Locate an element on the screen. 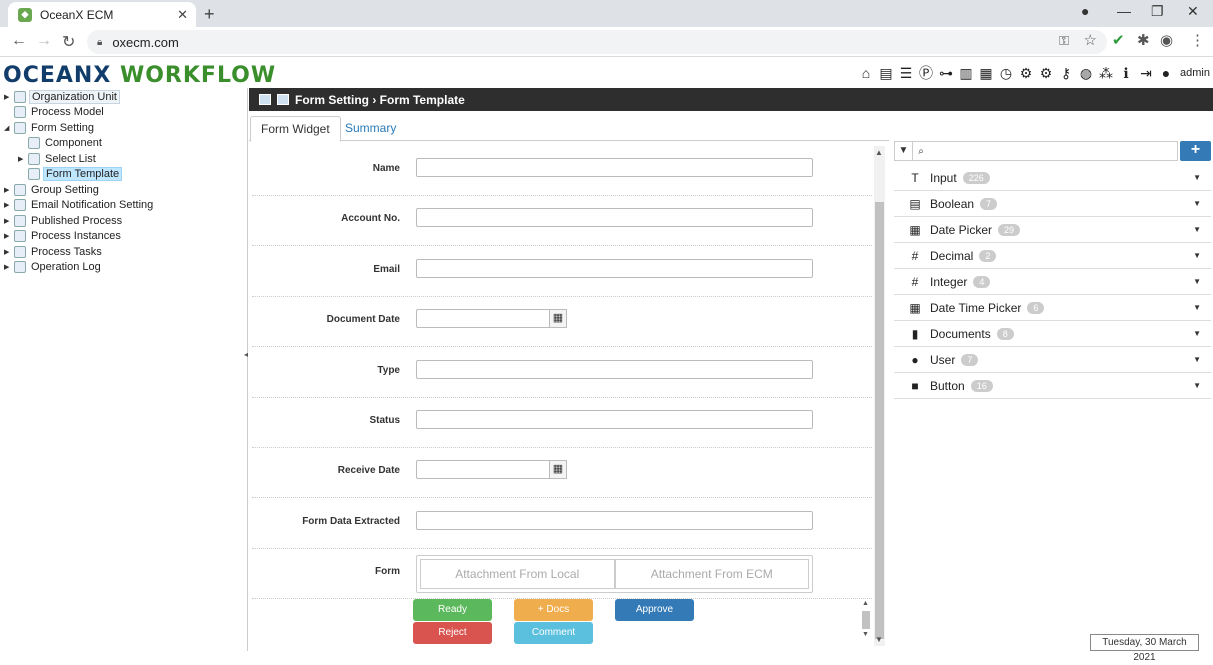 This screenshot has height=665, width=1213. tree-item-organization-unit: ▶ Organization Unit is located at coordinates (62, 96).